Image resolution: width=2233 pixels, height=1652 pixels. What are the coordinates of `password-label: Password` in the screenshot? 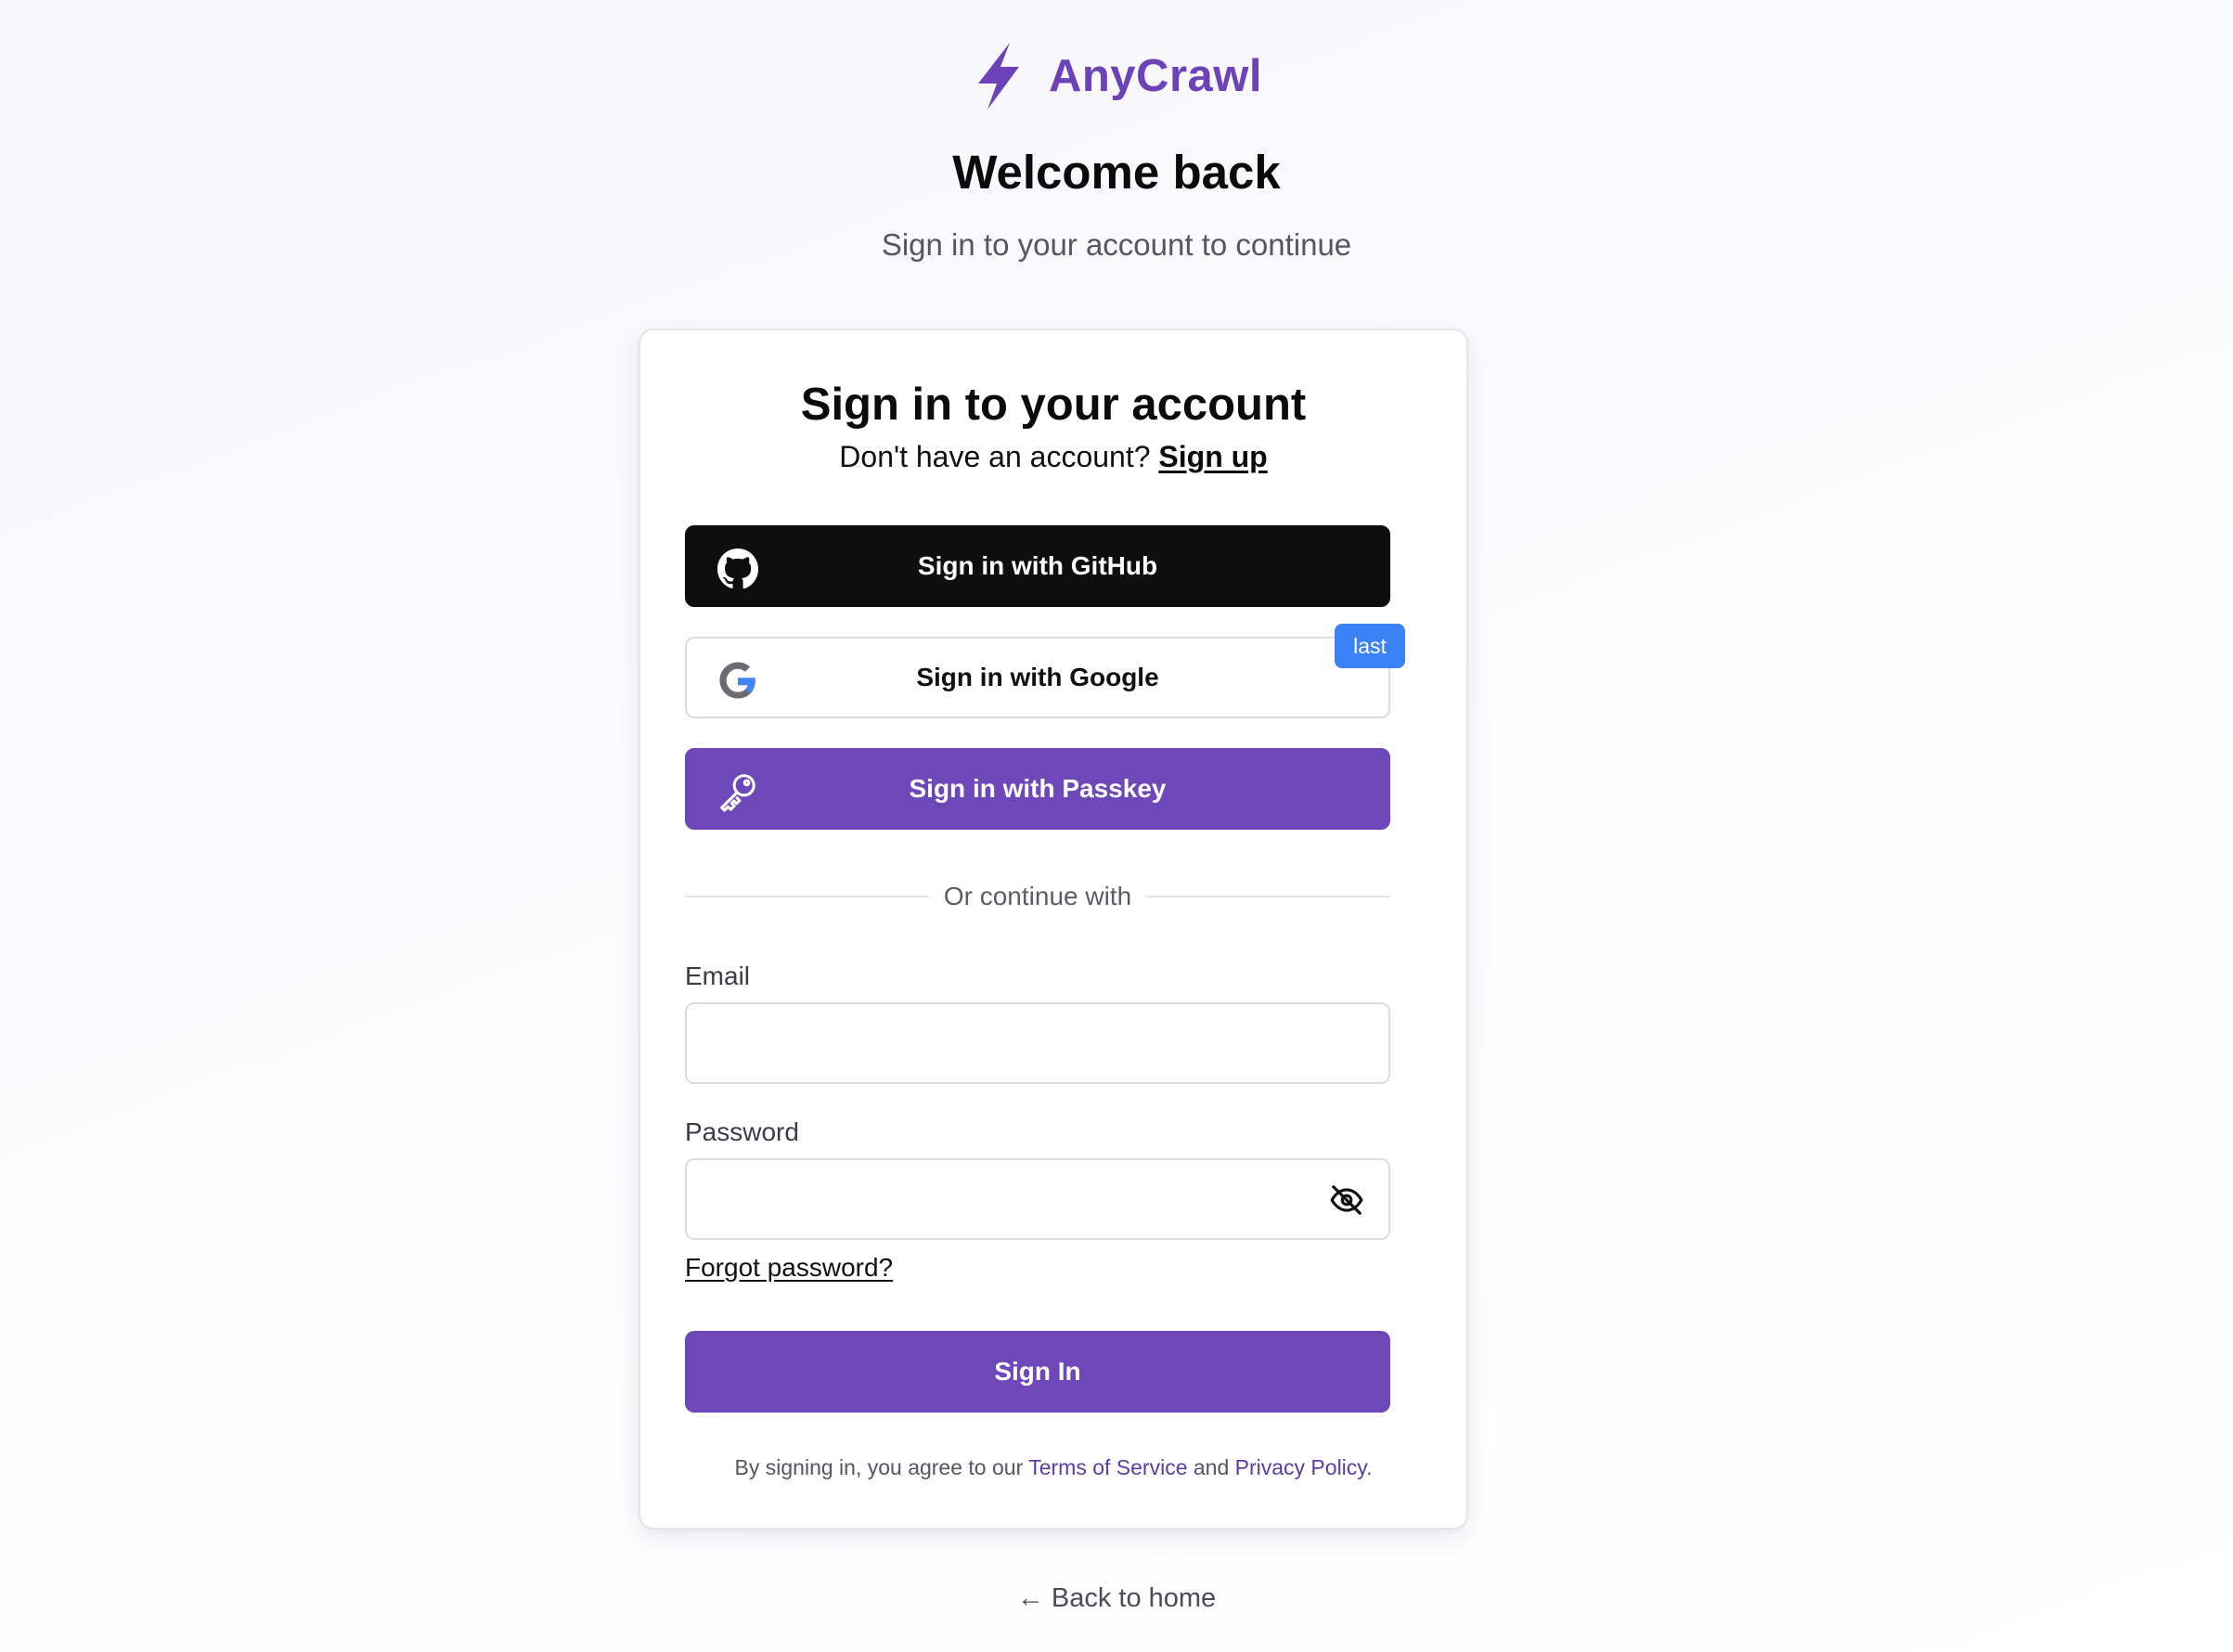 It's located at (742, 1131).